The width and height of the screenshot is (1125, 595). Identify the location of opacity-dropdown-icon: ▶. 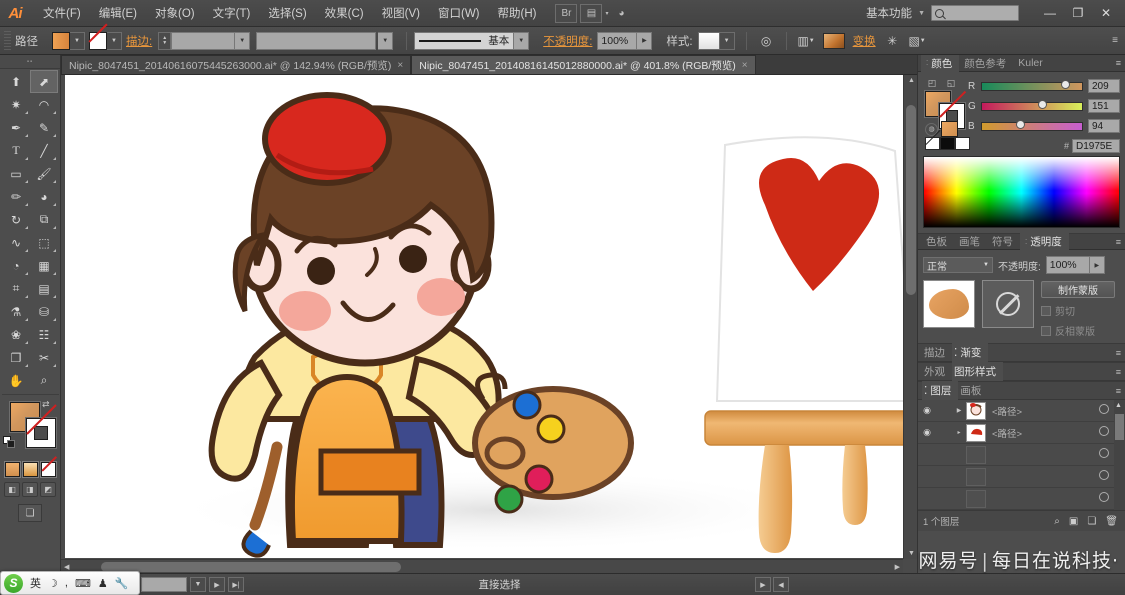
(645, 40).